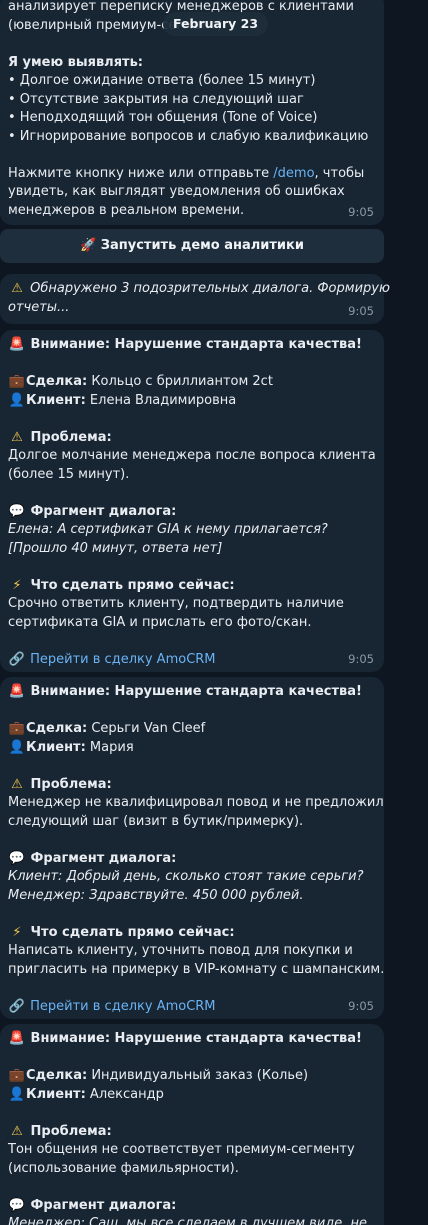 The image size is (428, 1225). Describe the element at coordinates (216, 24) in the screenshot. I see `date-separator: February 23` at that location.